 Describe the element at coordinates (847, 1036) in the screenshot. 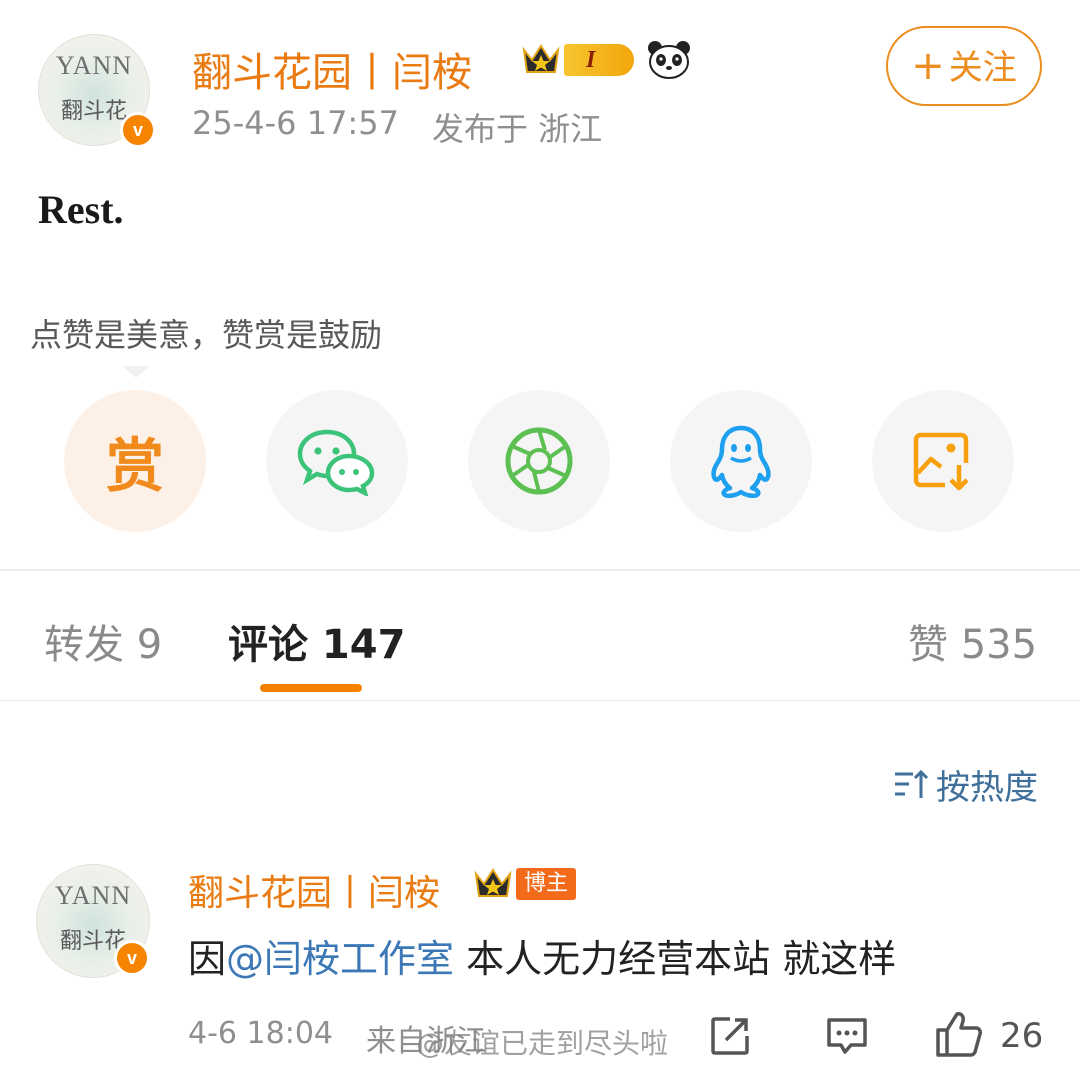

I see `comment-icon` at that location.